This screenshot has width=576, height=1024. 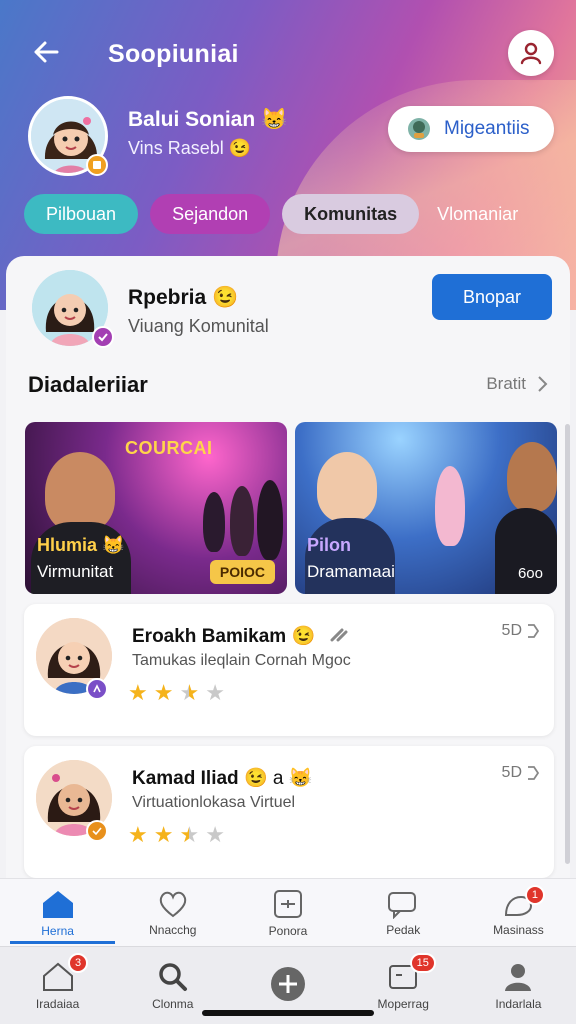 I want to click on chevron-right-icon, so click(x=543, y=384).